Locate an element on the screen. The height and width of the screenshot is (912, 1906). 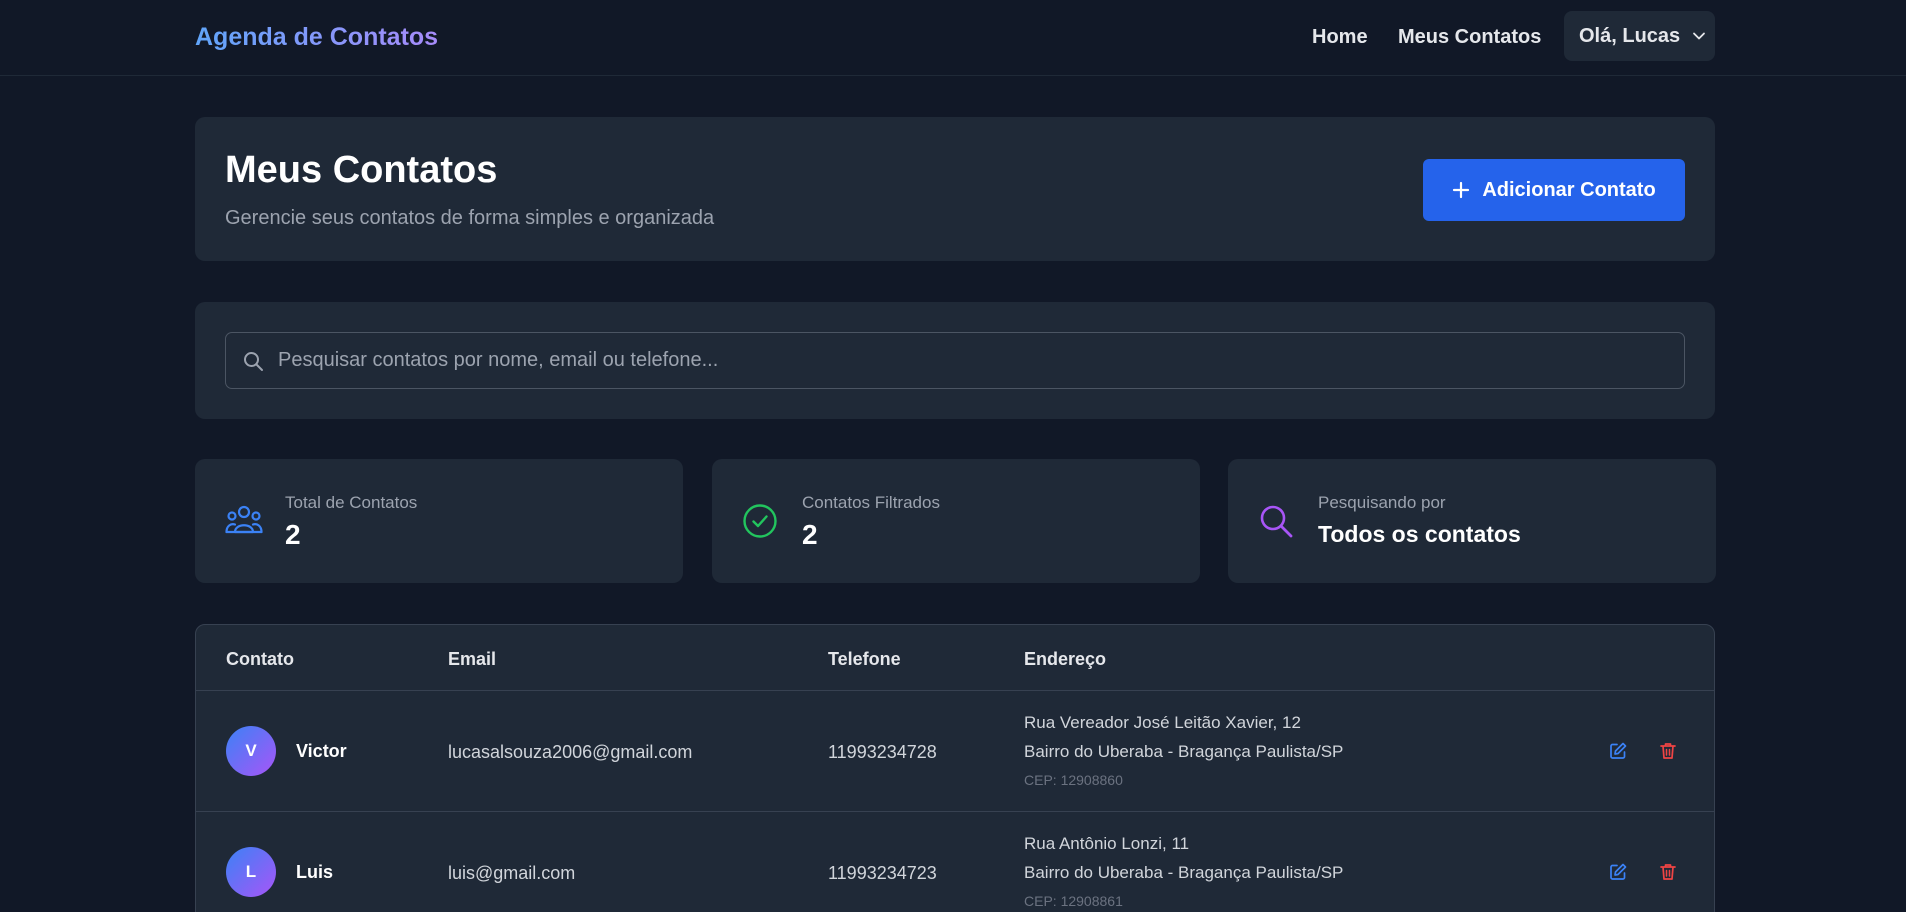
contact-email: luis@gmail.com is located at coordinates (512, 873).